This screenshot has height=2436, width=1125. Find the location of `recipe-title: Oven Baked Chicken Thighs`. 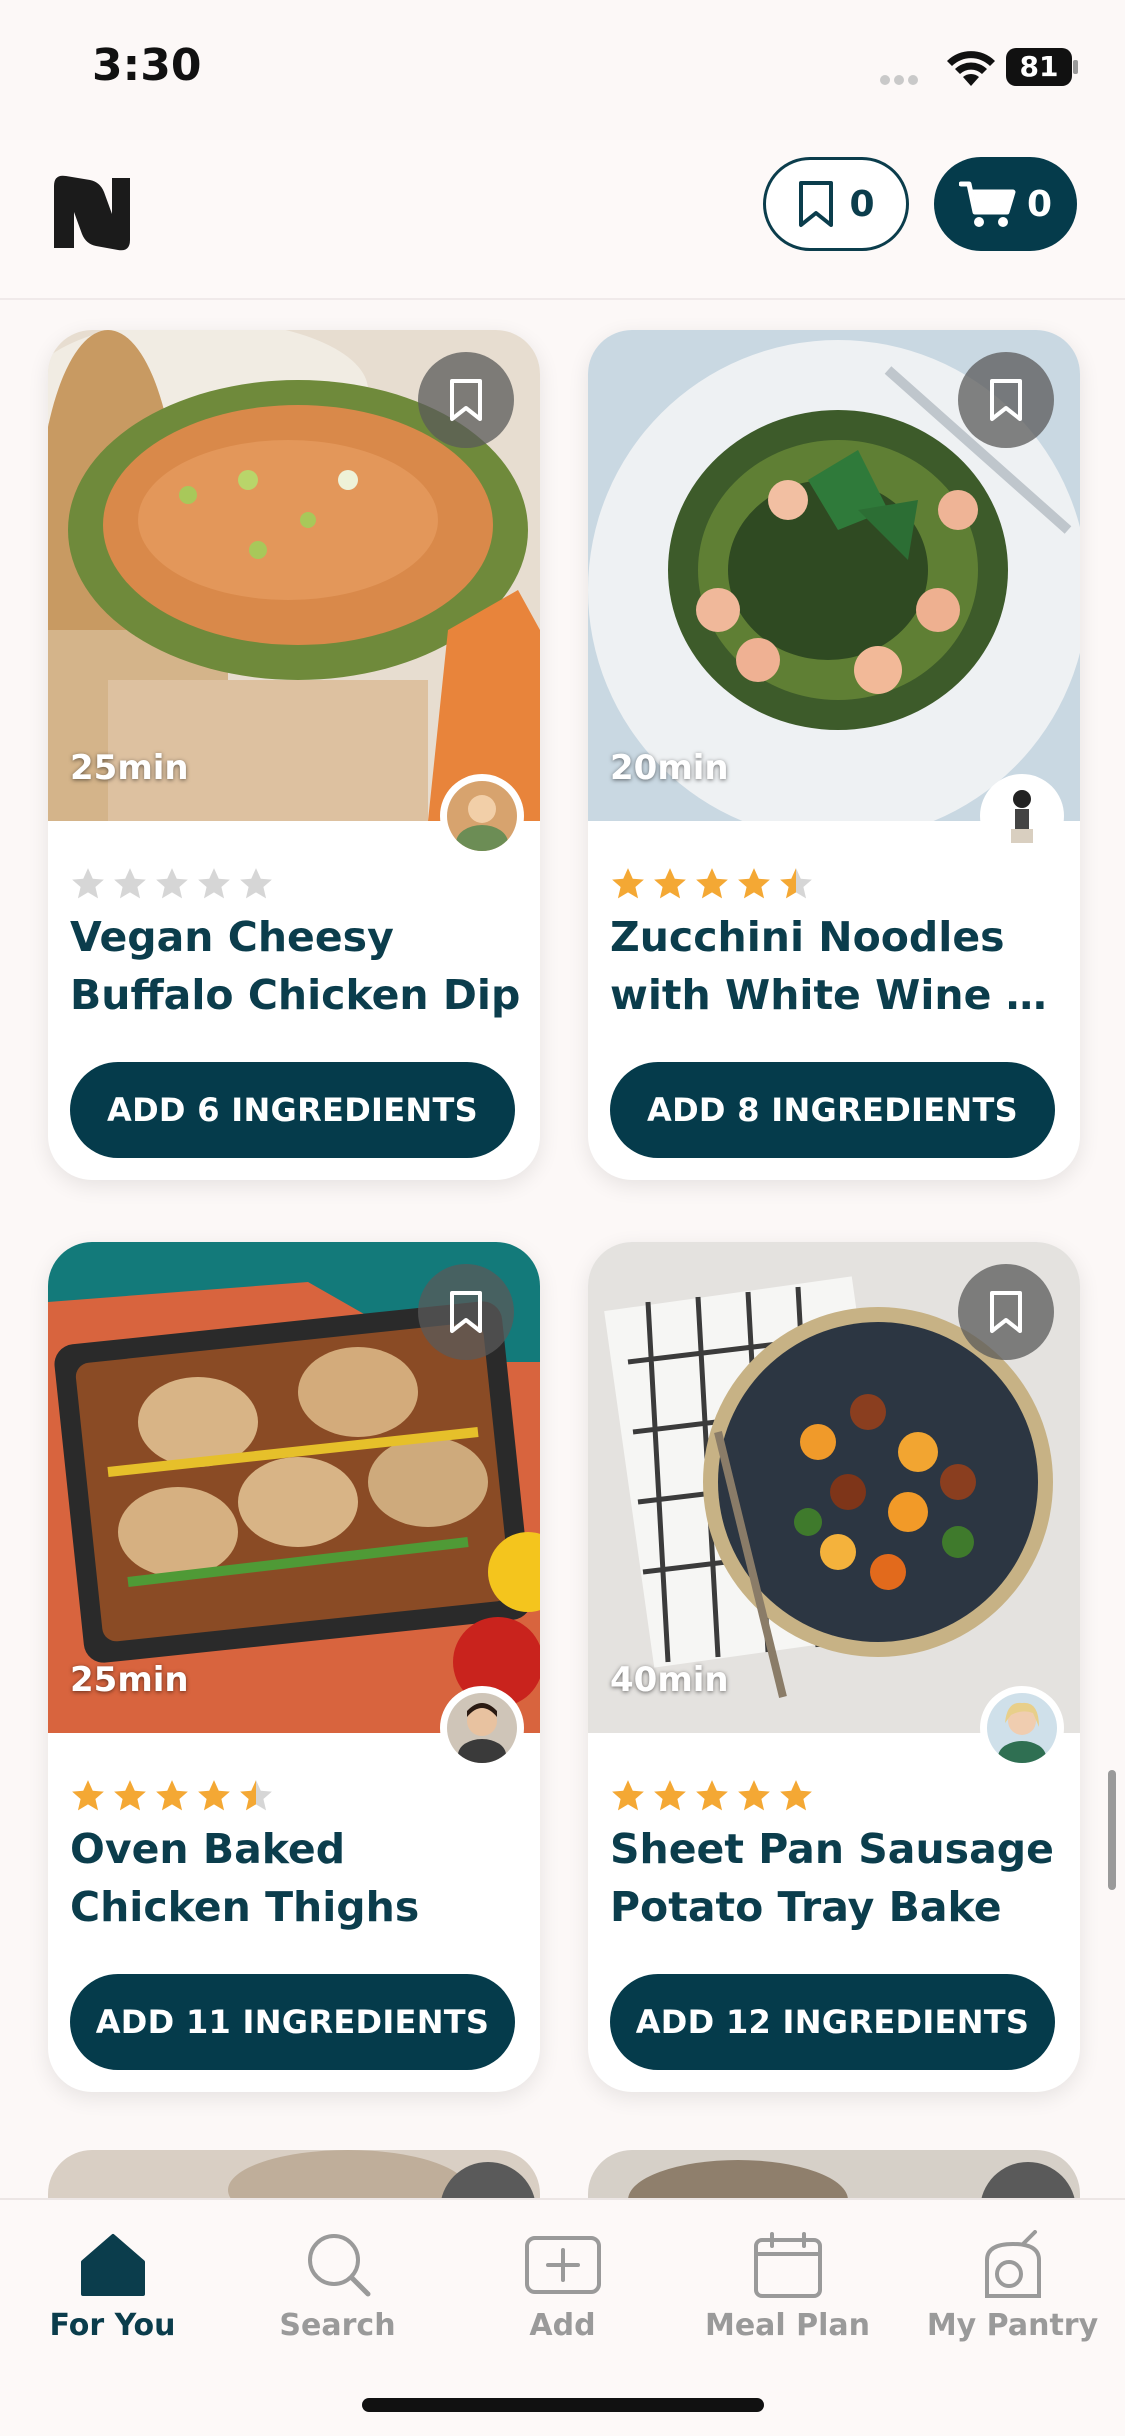

recipe-title: Oven Baked Chicken Thighs is located at coordinates (297, 1878).